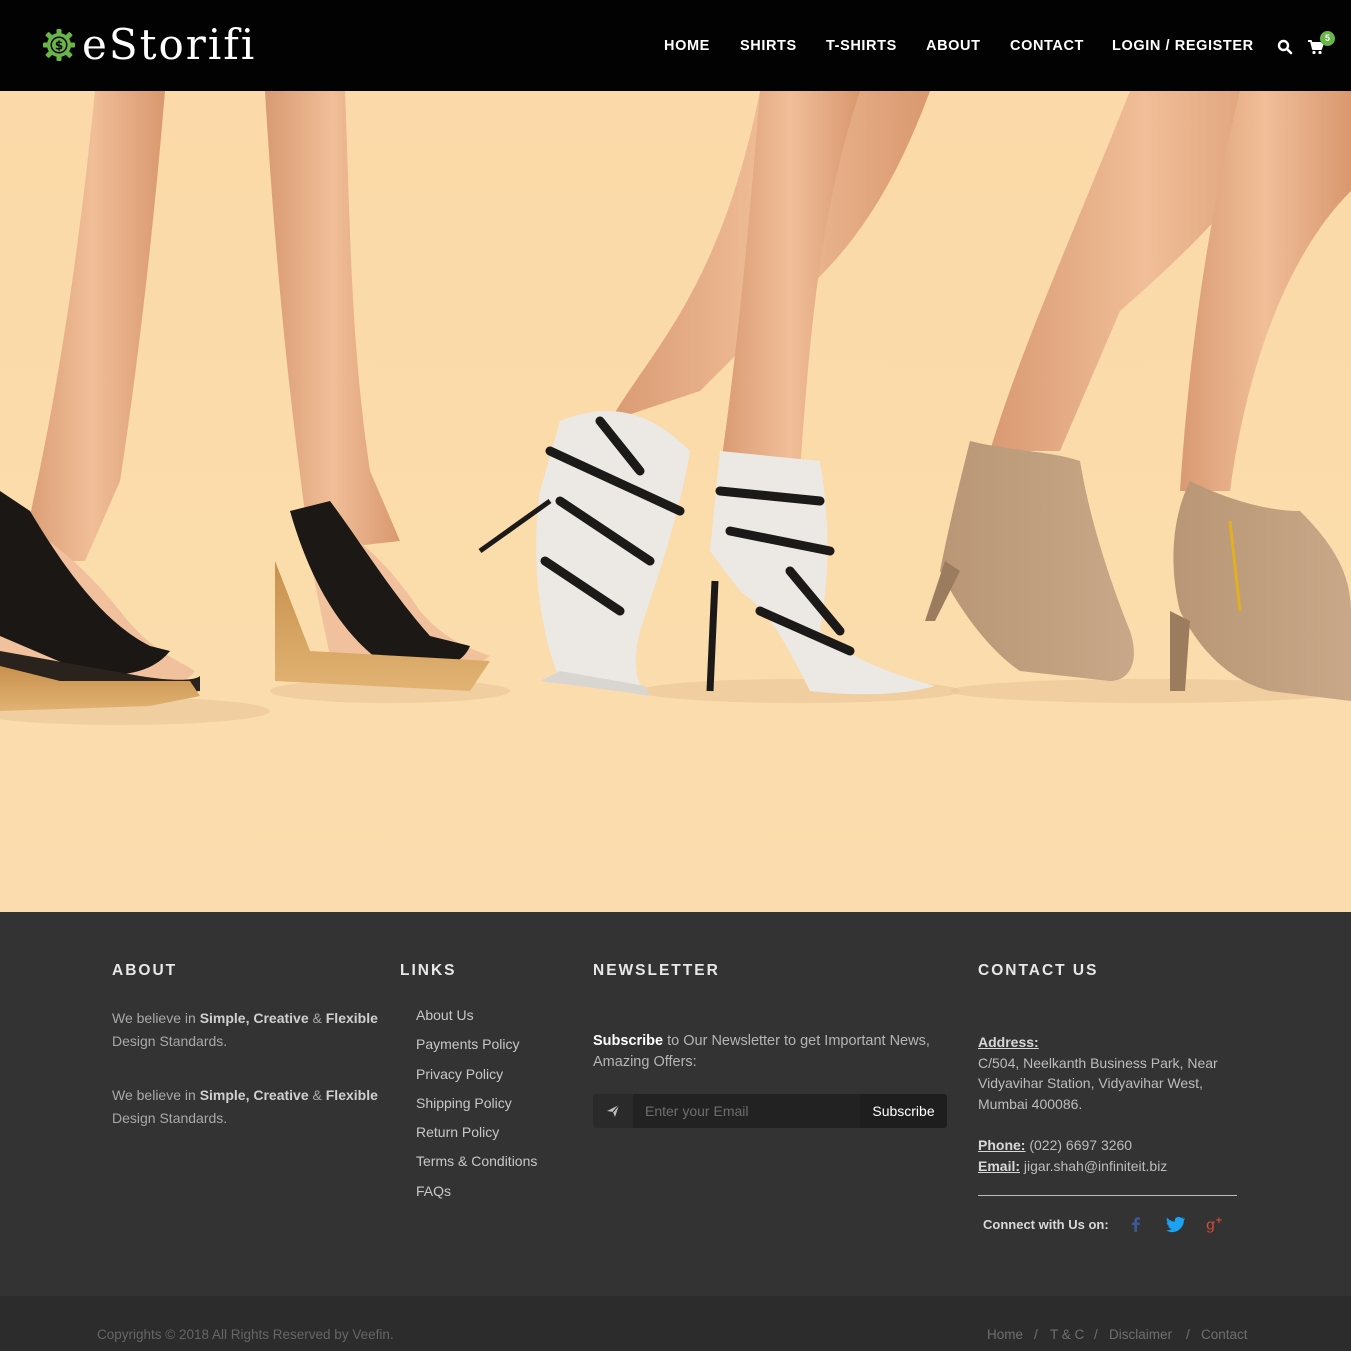 Image resolution: width=1351 pixels, height=1351 pixels. I want to click on twitter-icon, so click(1175, 1224).